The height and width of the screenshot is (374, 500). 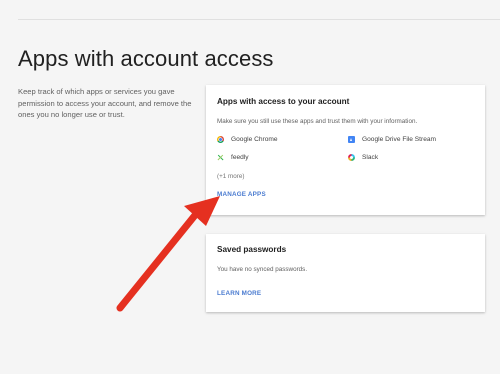 What do you see at coordinates (259, 19) in the screenshot?
I see `top-divider` at bounding box center [259, 19].